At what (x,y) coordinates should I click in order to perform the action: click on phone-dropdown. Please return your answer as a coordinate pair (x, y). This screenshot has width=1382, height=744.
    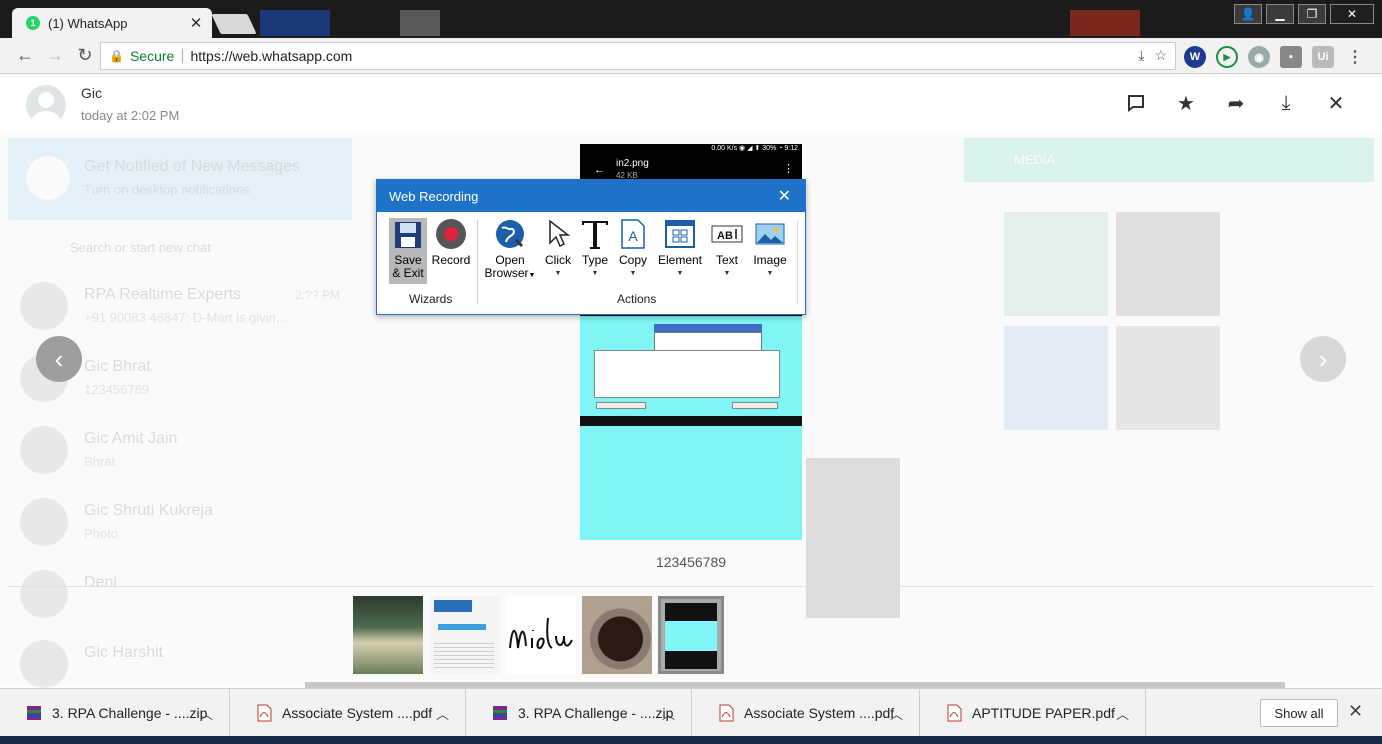
    Looking at the image, I should click on (708, 328).